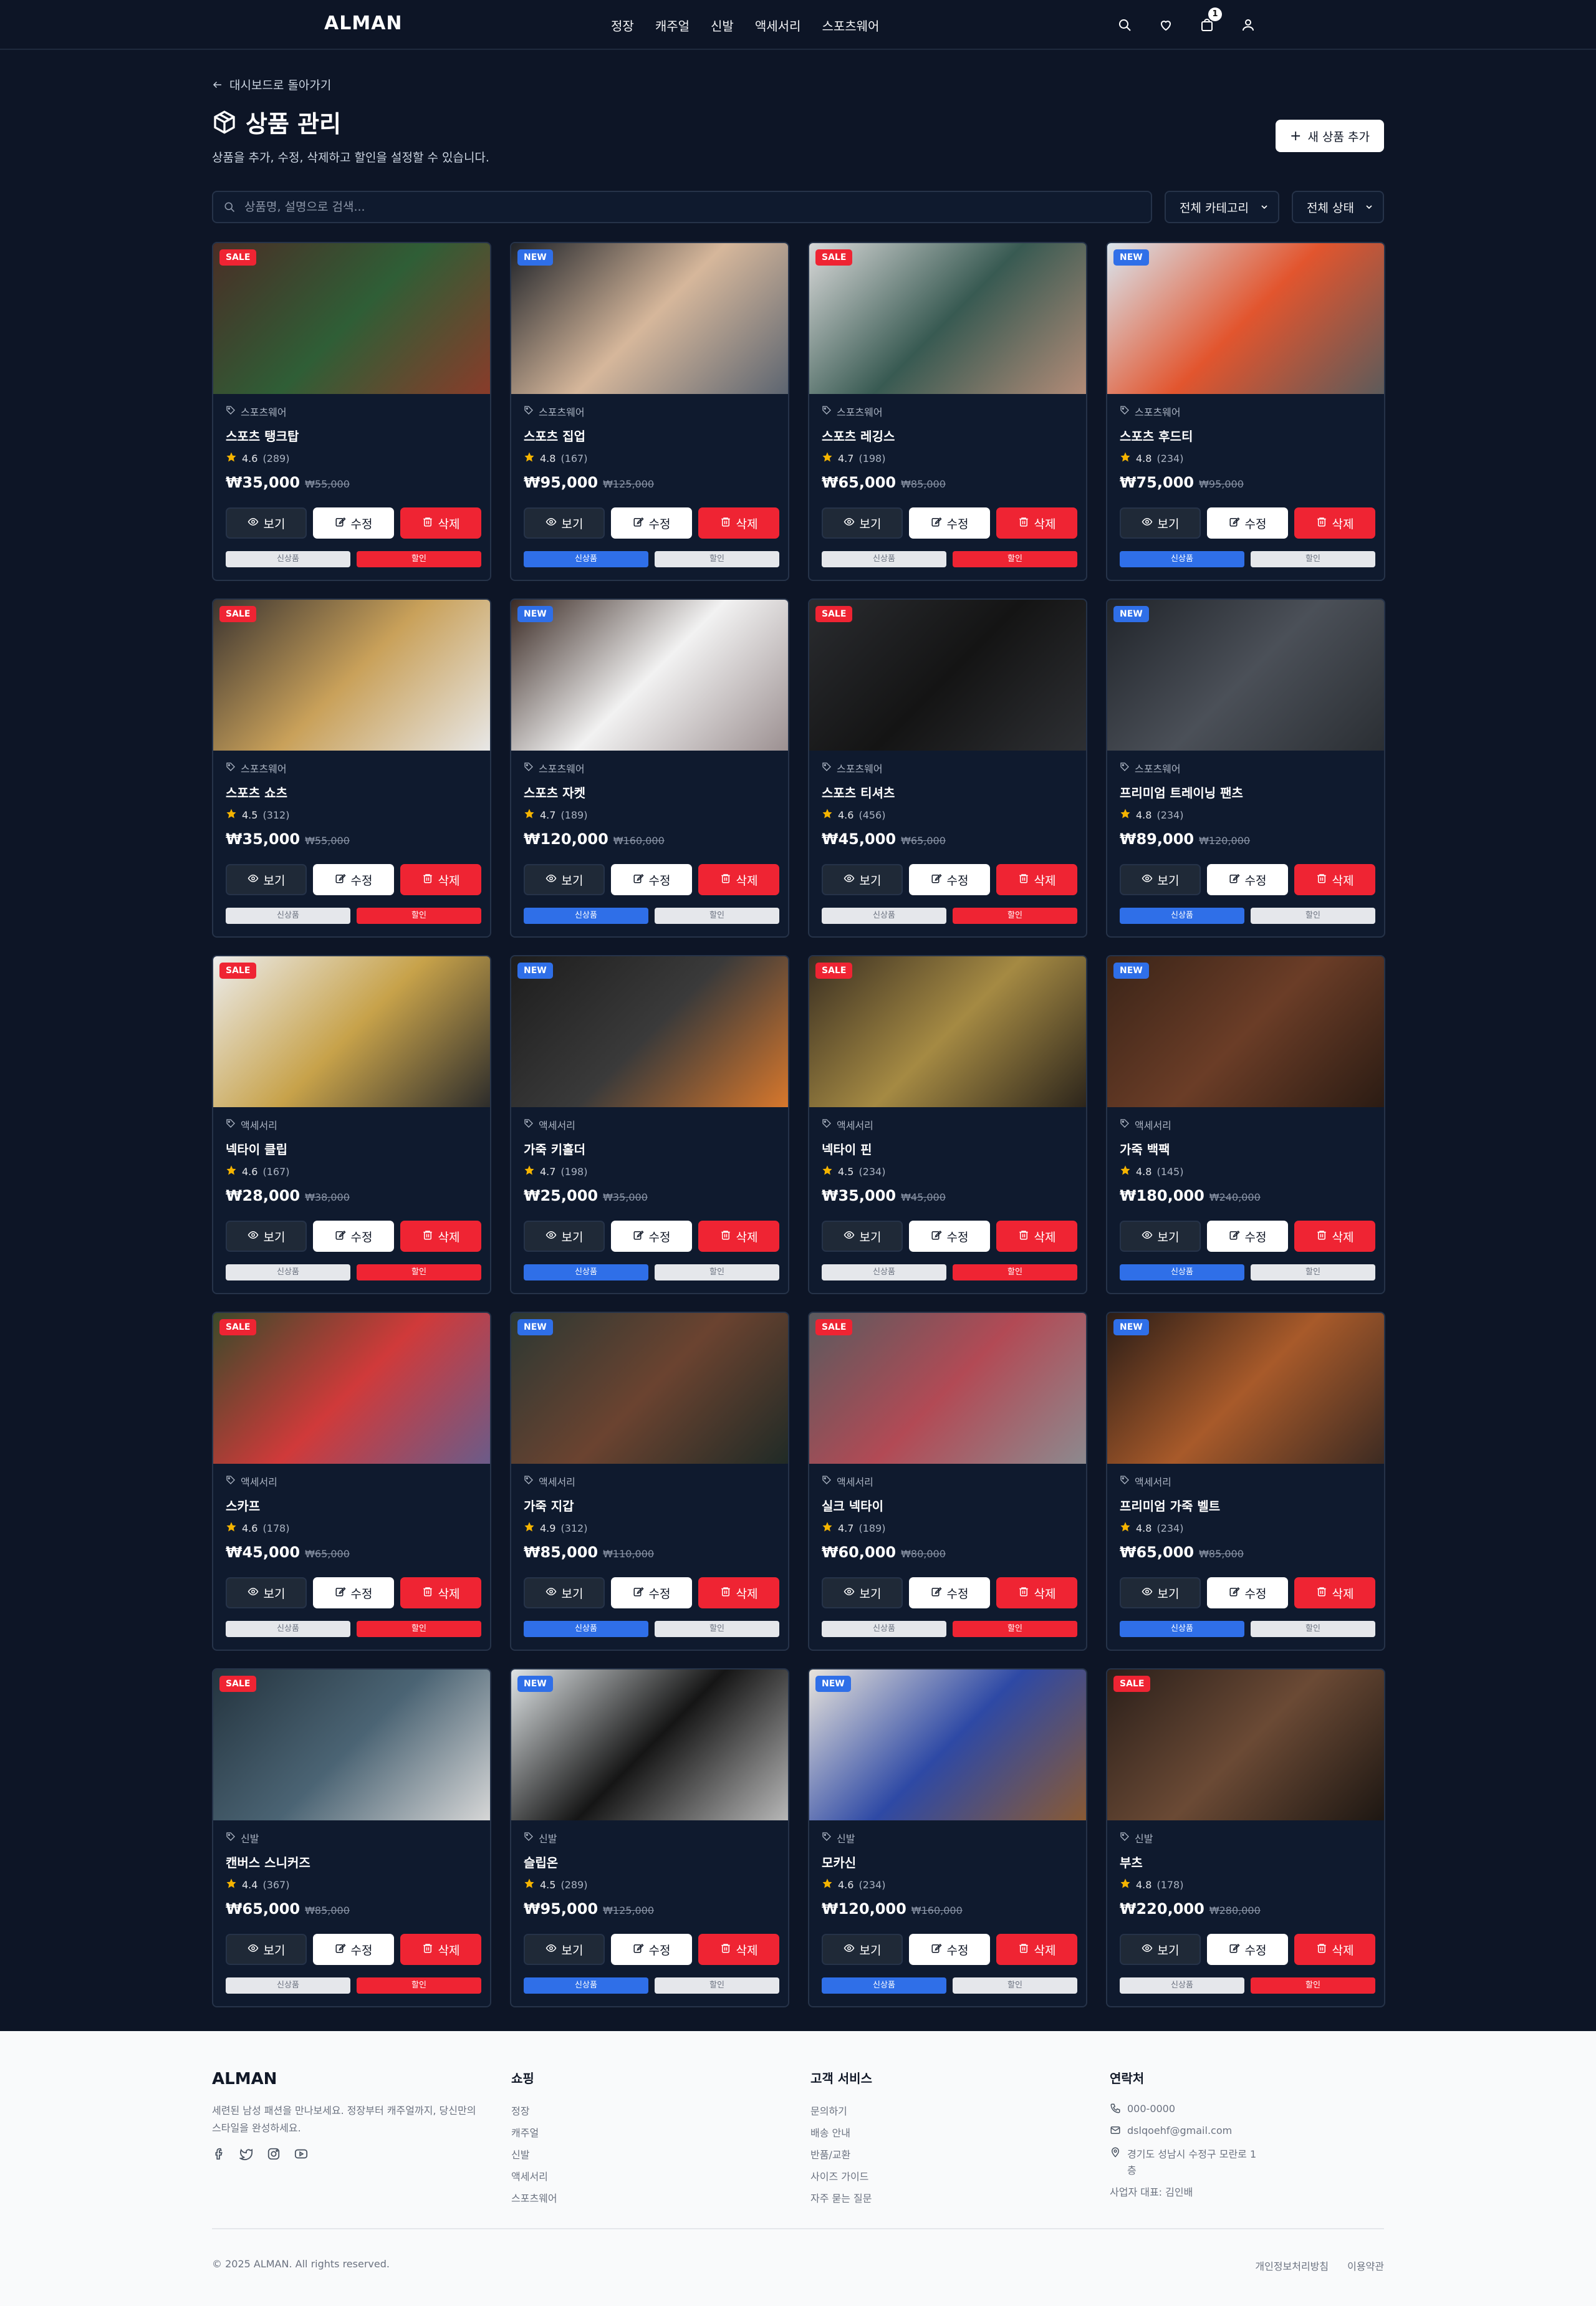  Describe the element at coordinates (1248, 25) in the screenshot. I see `user-icon` at that location.